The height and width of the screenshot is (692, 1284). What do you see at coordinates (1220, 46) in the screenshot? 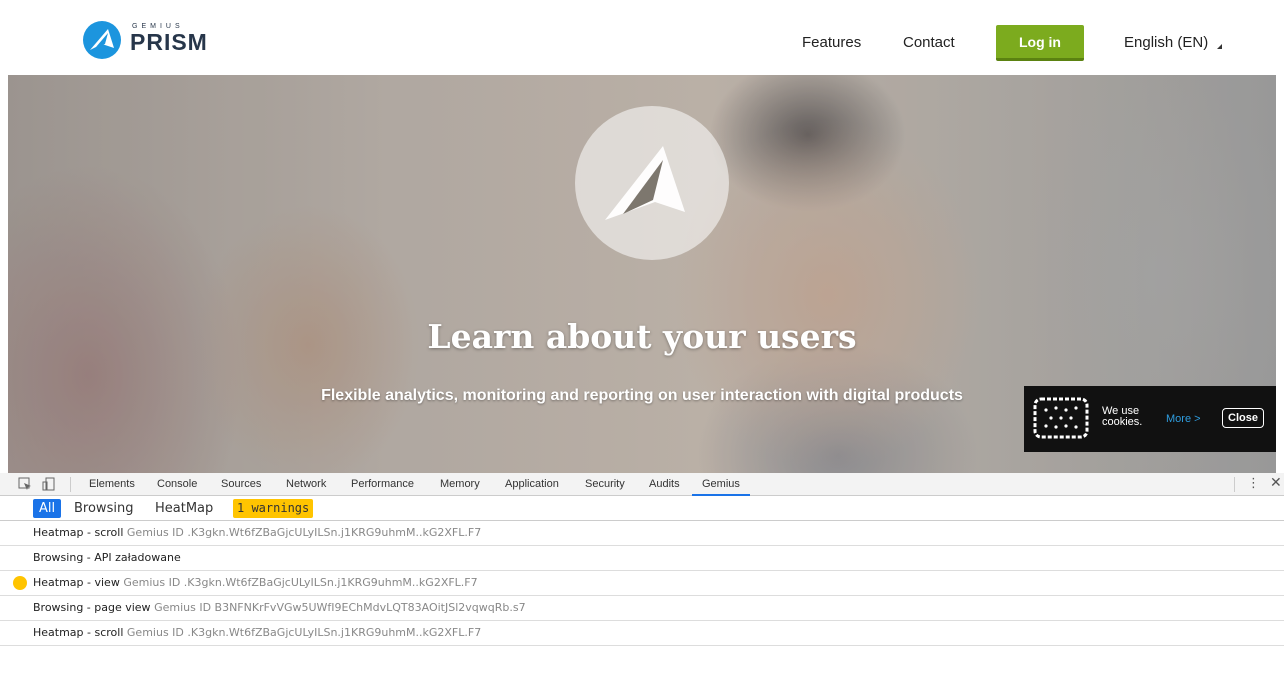
I see `caret-down-icon` at bounding box center [1220, 46].